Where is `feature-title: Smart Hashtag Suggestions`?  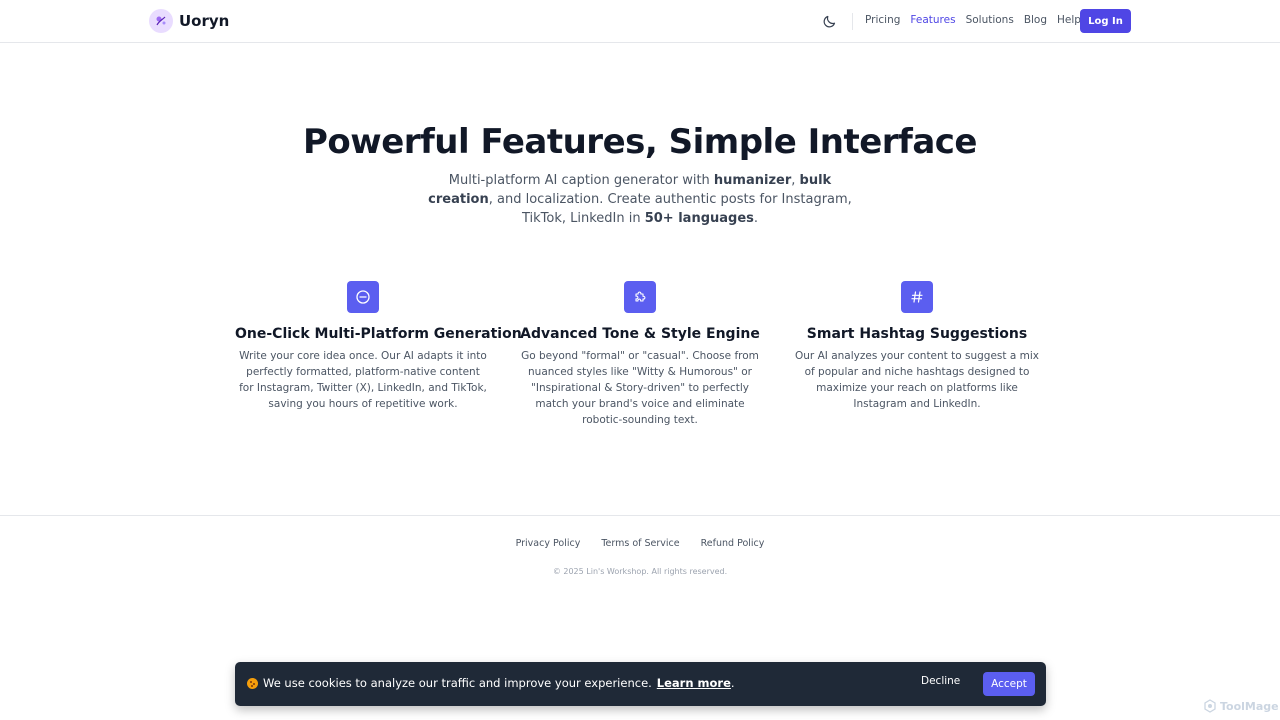 feature-title: Smart Hashtag Suggestions is located at coordinates (917, 334).